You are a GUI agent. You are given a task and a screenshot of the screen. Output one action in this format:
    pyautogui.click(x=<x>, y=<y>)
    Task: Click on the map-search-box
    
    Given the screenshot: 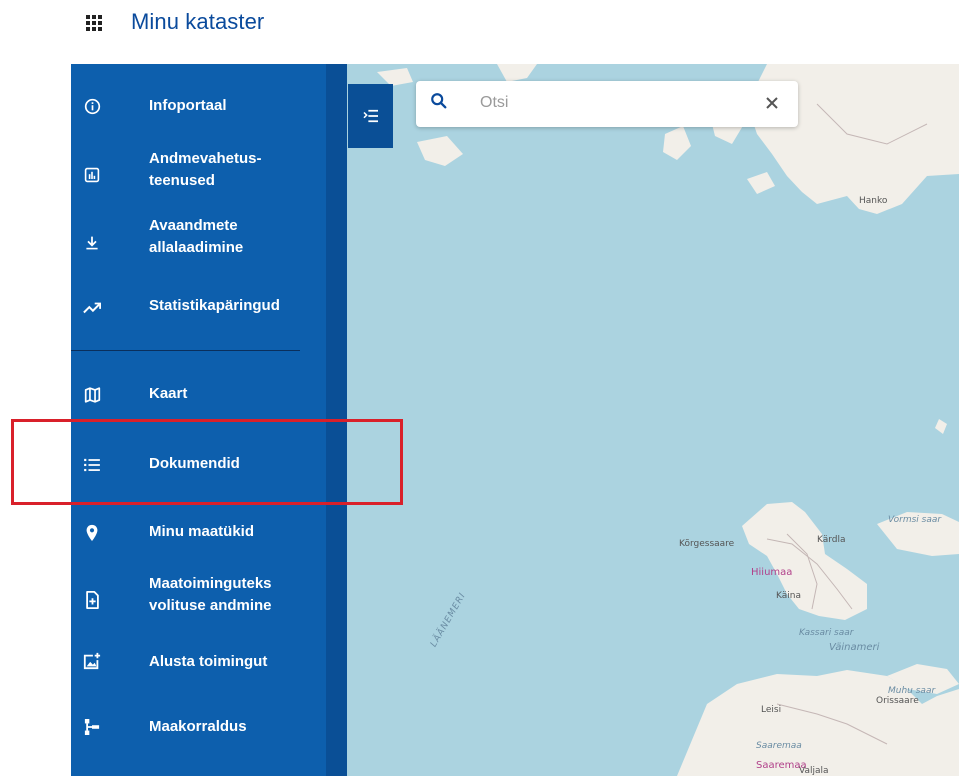 What is the action you would take?
    pyautogui.click(x=607, y=104)
    